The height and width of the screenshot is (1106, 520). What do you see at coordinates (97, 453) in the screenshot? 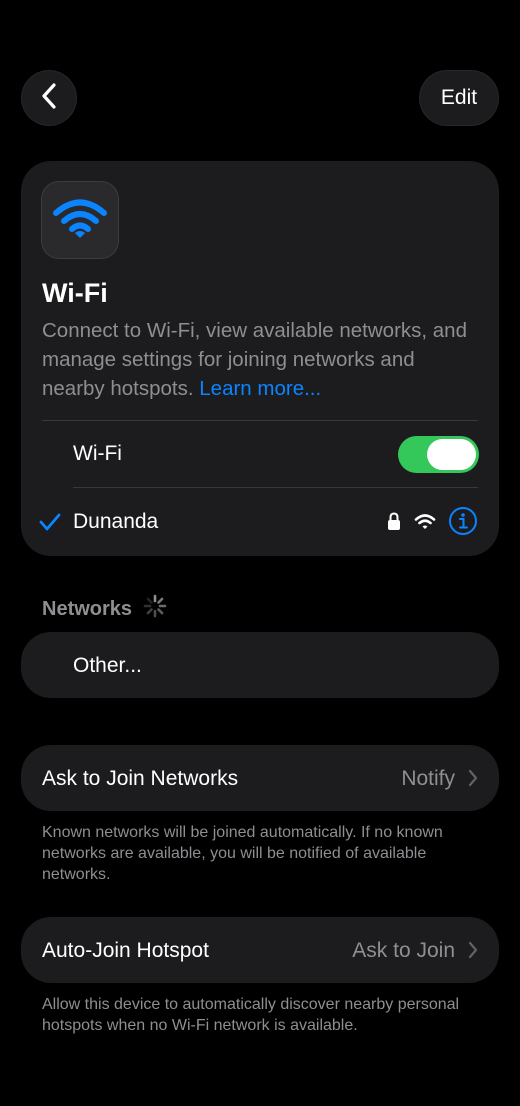
I see `wifi-toggle-label: Wi-Fi` at bounding box center [97, 453].